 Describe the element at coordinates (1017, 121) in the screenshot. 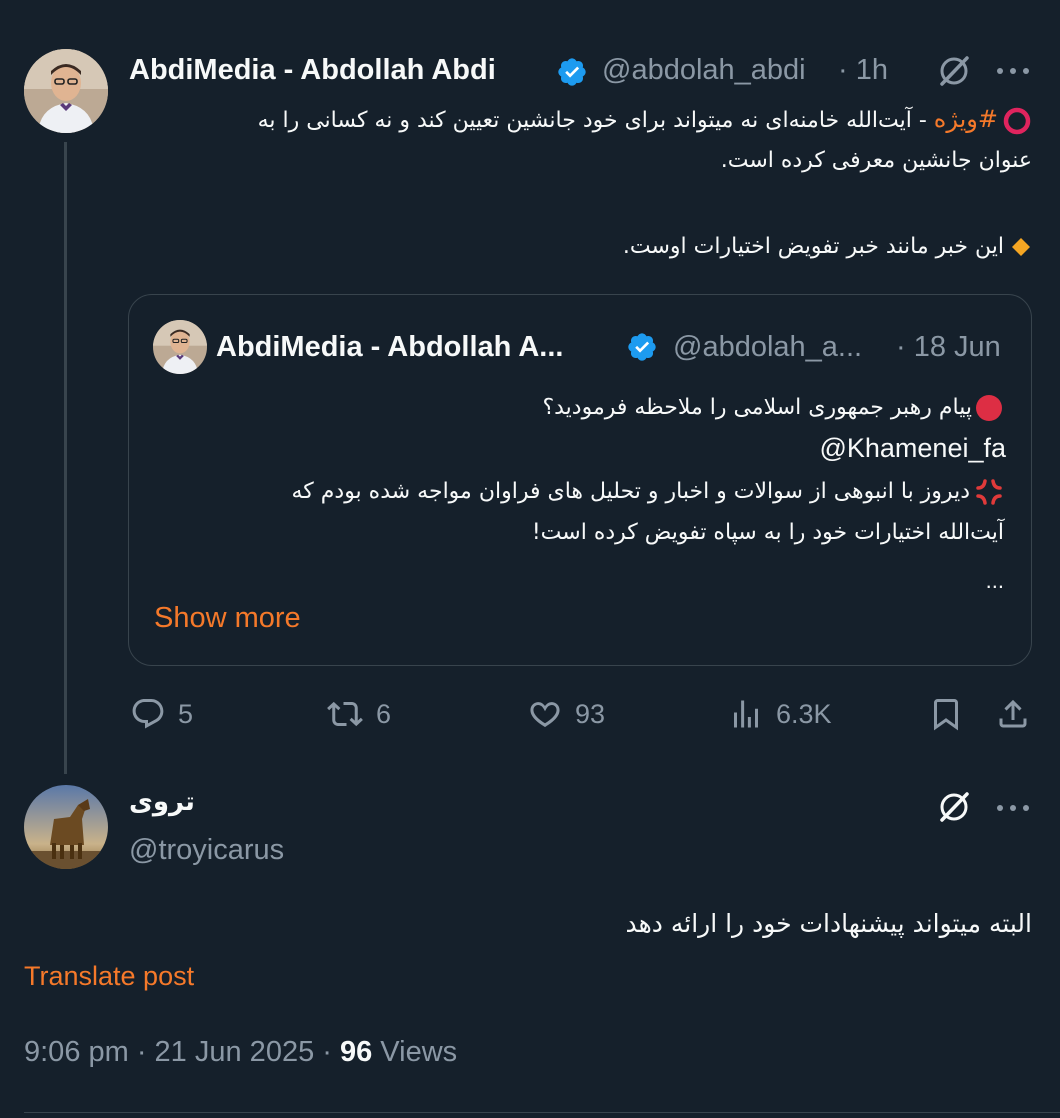

I see `red-circle-icon` at that location.